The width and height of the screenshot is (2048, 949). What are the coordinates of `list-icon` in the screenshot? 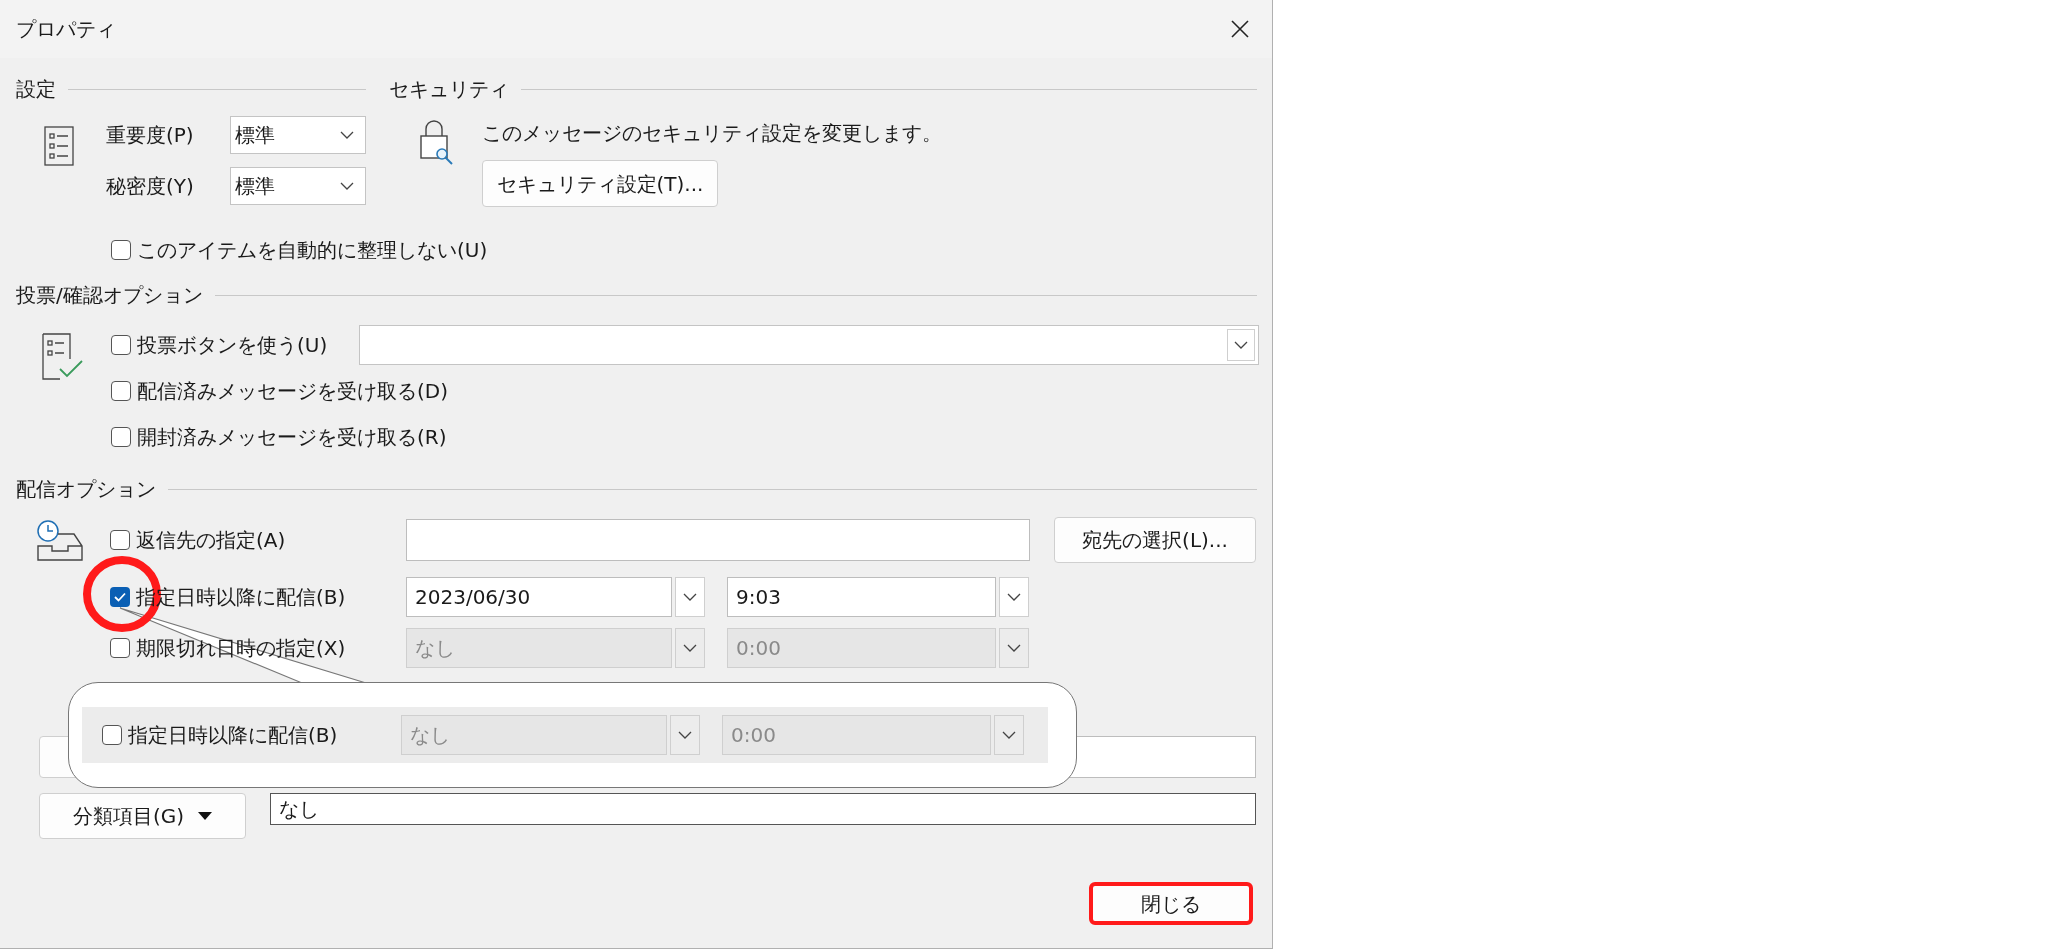 It's located at (59, 146).